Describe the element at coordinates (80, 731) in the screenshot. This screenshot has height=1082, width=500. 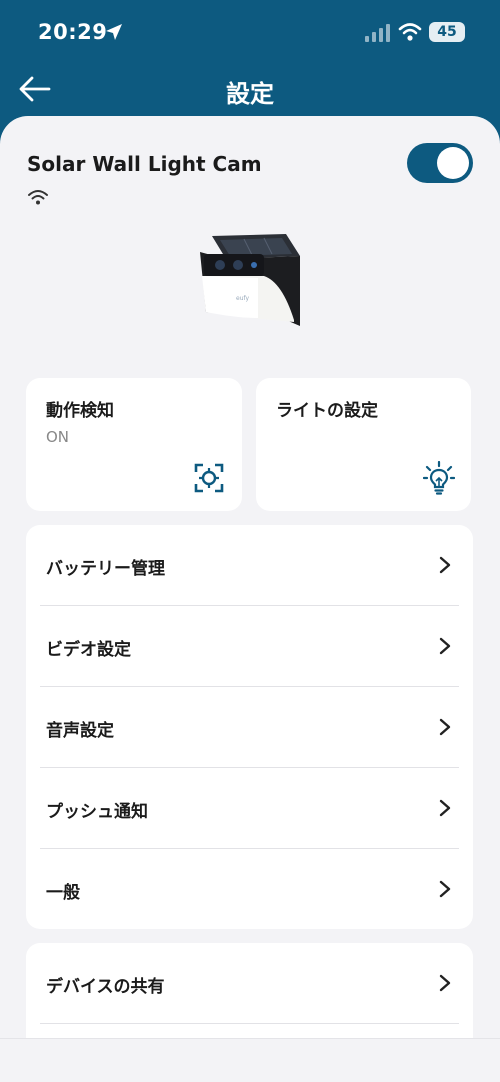
I see `row-label: 音声設定` at that location.